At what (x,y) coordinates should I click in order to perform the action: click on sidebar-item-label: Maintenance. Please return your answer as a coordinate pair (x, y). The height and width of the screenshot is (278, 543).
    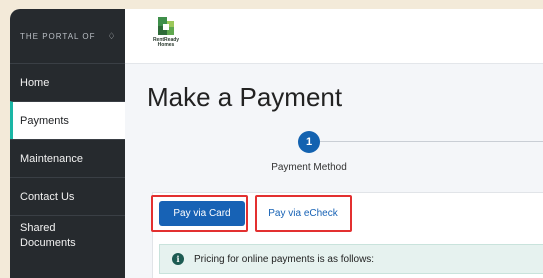
    Looking at the image, I should click on (51, 158).